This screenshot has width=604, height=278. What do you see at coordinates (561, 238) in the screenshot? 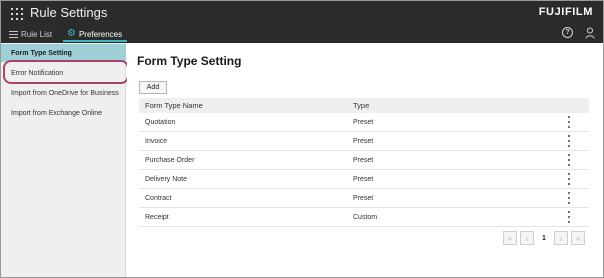
I see `next-page-button: ›` at bounding box center [561, 238].